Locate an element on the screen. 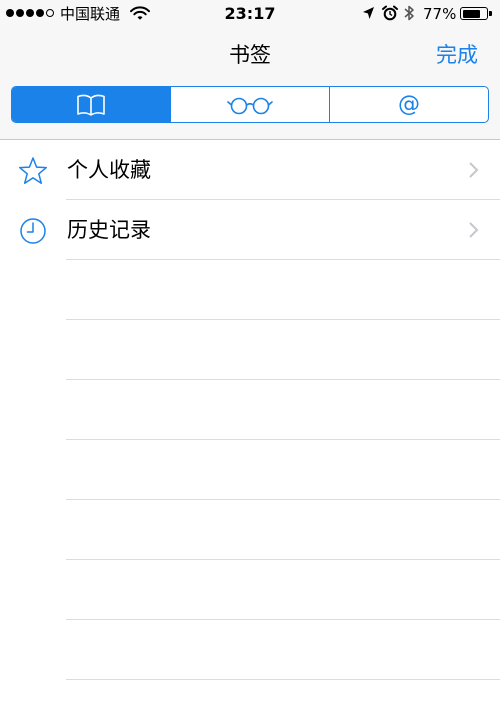  at-sign-icon: @ is located at coordinates (409, 104).